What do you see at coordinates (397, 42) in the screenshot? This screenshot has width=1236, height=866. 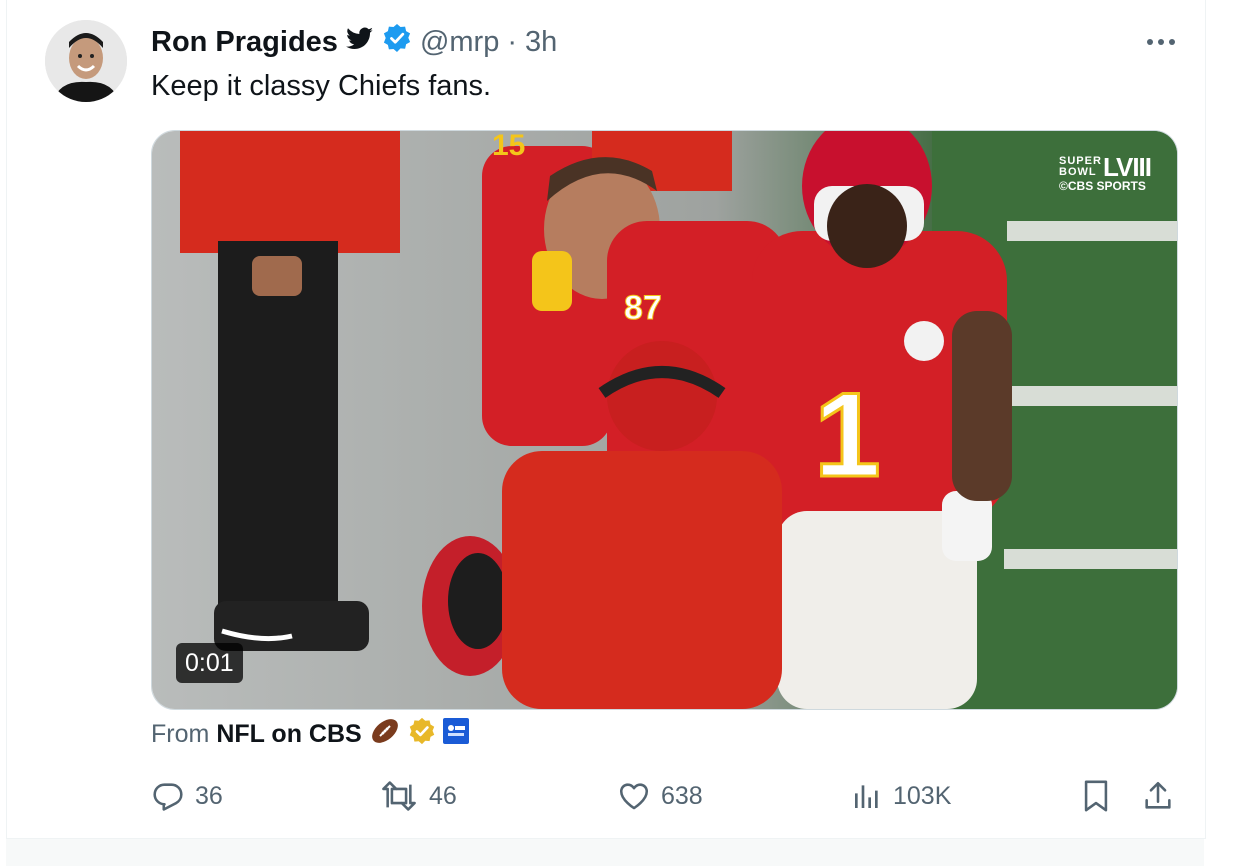 I see `verified-badge-icon` at bounding box center [397, 42].